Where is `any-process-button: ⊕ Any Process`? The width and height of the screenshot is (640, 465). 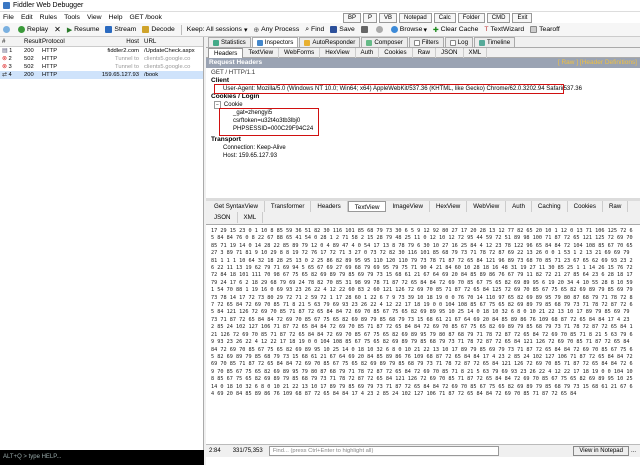
any-process-button: ⊕ Any Process is located at coordinates (276, 30).